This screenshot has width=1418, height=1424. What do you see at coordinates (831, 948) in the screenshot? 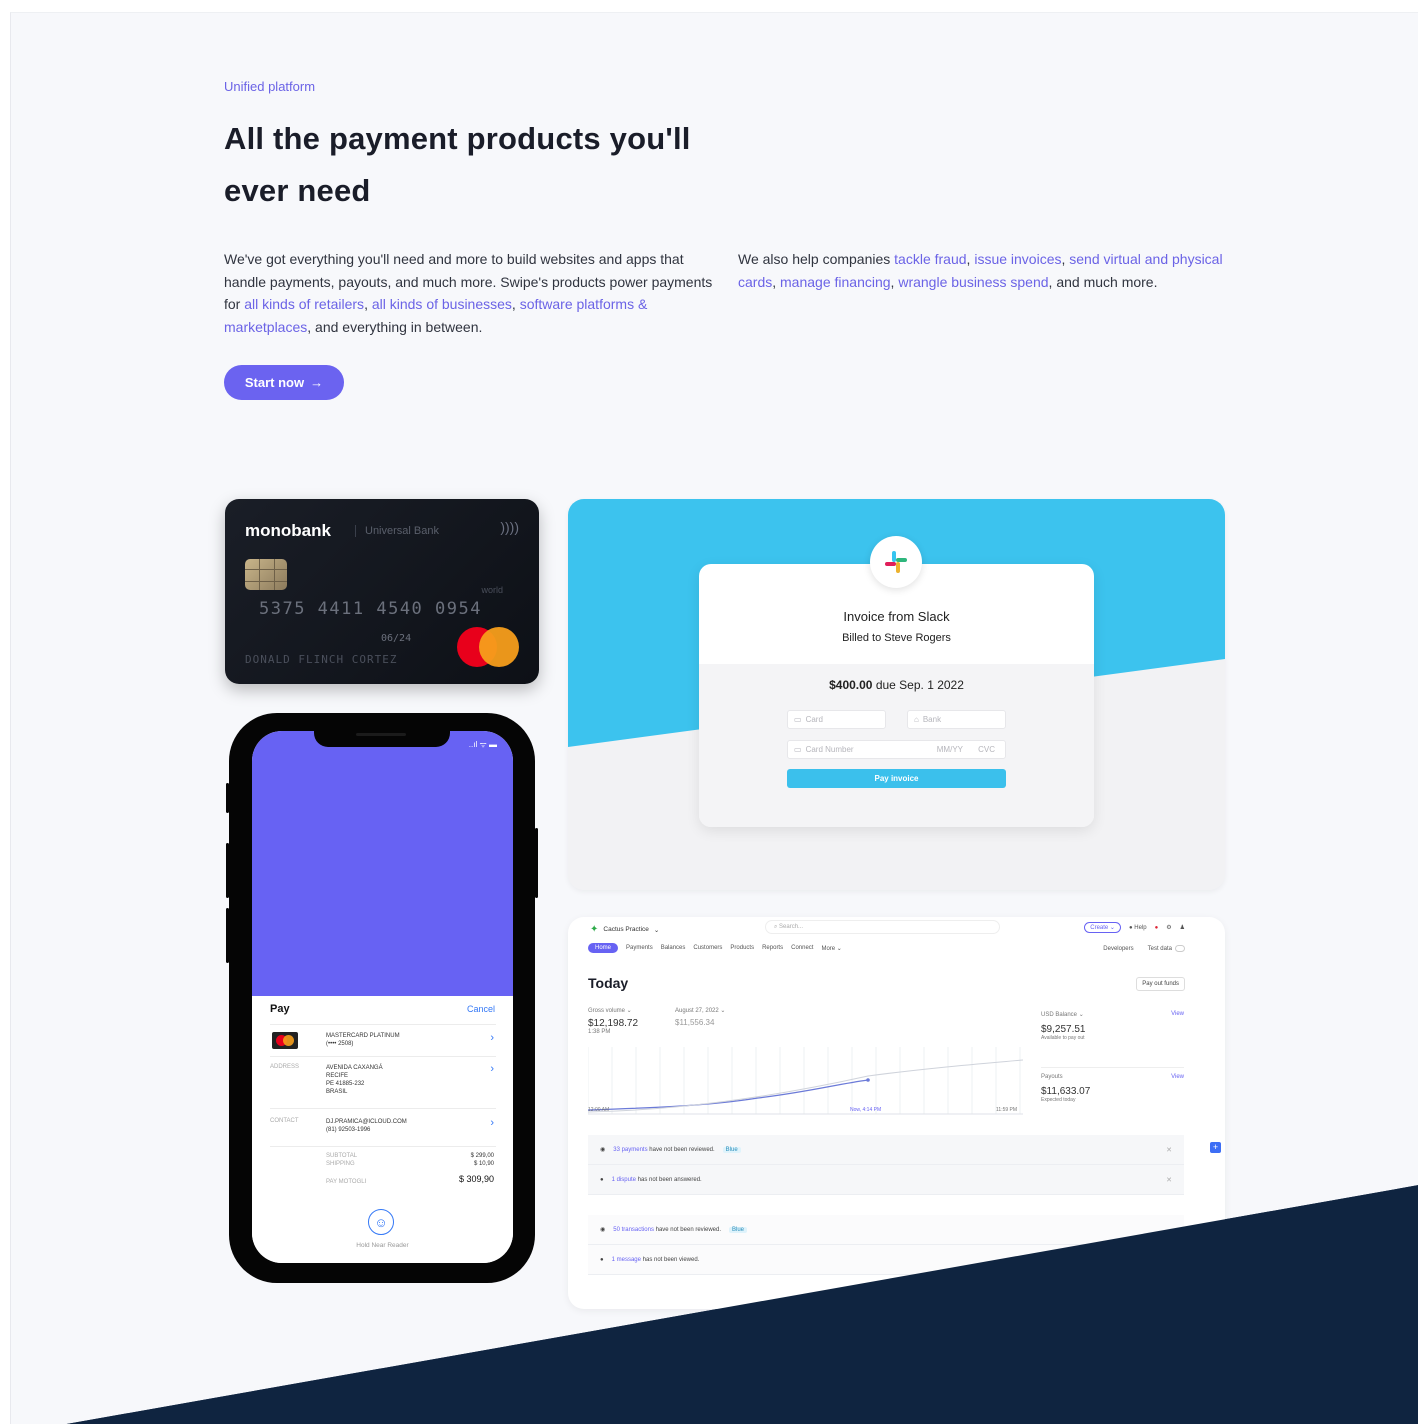
I see `nav-more: More ⌄` at bounding box center [831, 948].